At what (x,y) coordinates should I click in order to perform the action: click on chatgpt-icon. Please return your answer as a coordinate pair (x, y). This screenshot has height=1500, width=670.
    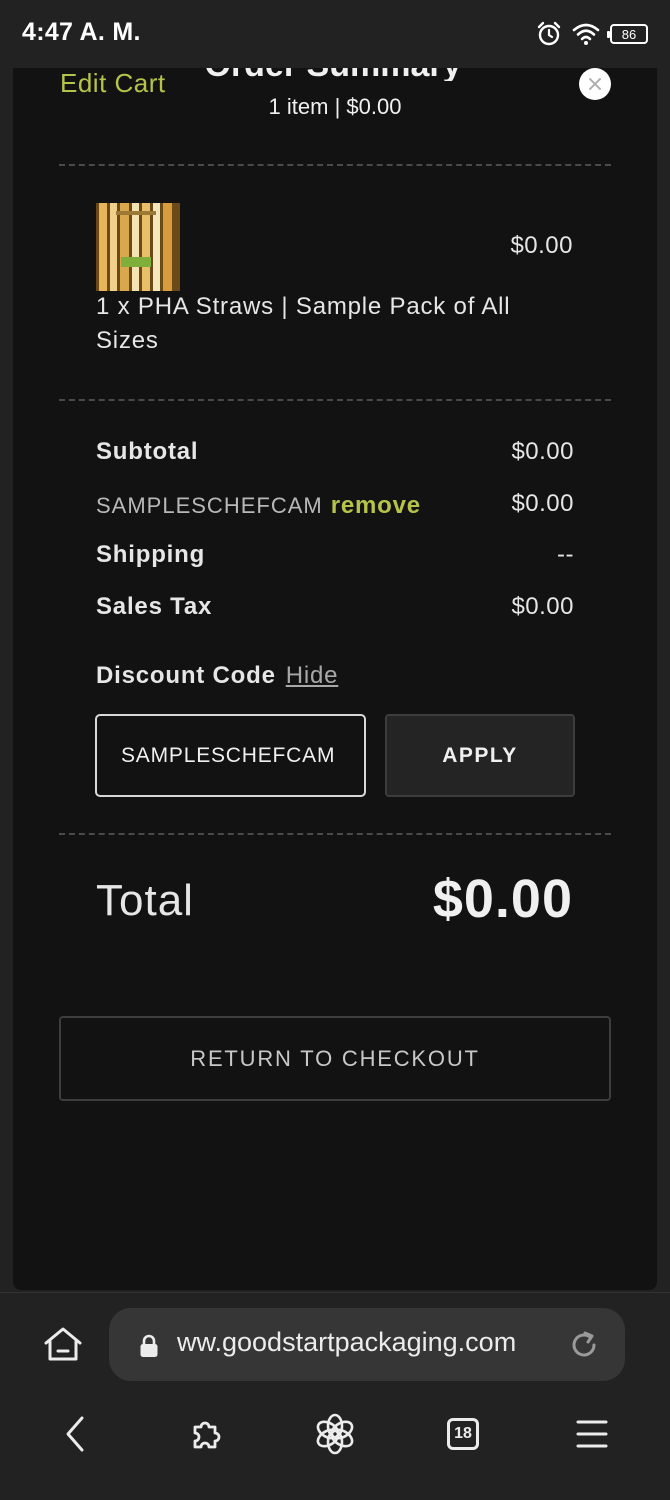
    Looking at the image, I should click on (335, 1434).